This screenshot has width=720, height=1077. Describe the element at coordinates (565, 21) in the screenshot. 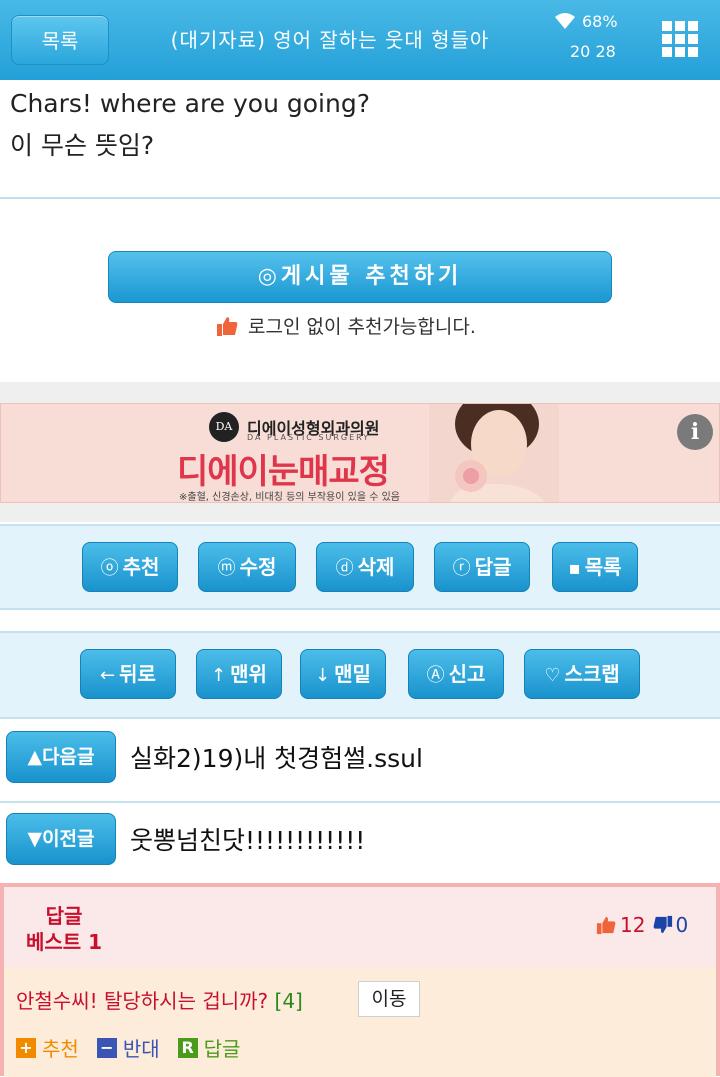

I see `wifi-icon` at that location.